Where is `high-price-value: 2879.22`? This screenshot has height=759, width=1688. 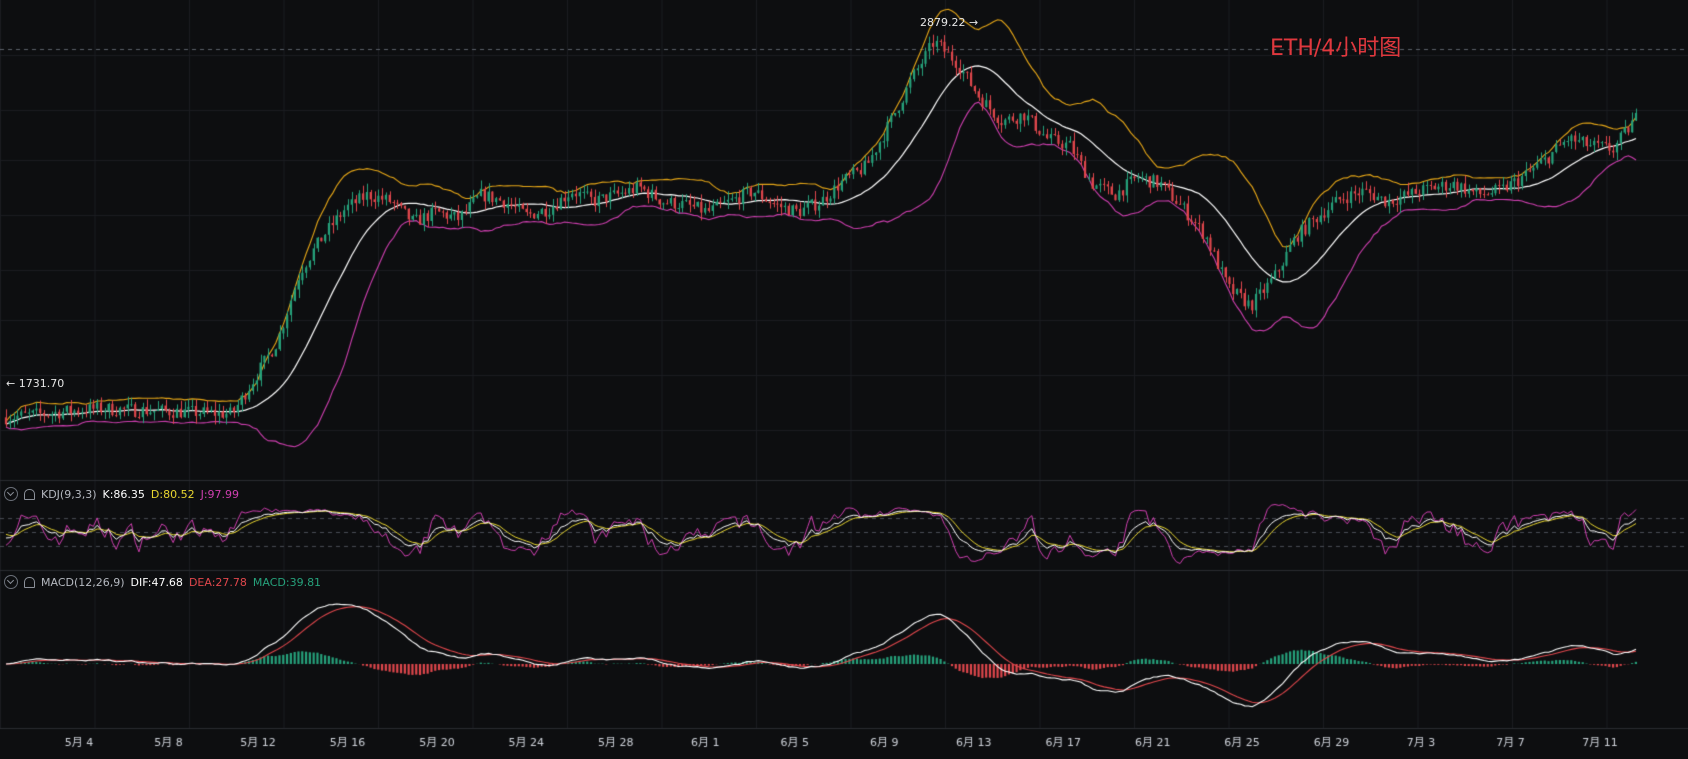 high-price-value: 2879.22 is located at coordinates (943, 22).